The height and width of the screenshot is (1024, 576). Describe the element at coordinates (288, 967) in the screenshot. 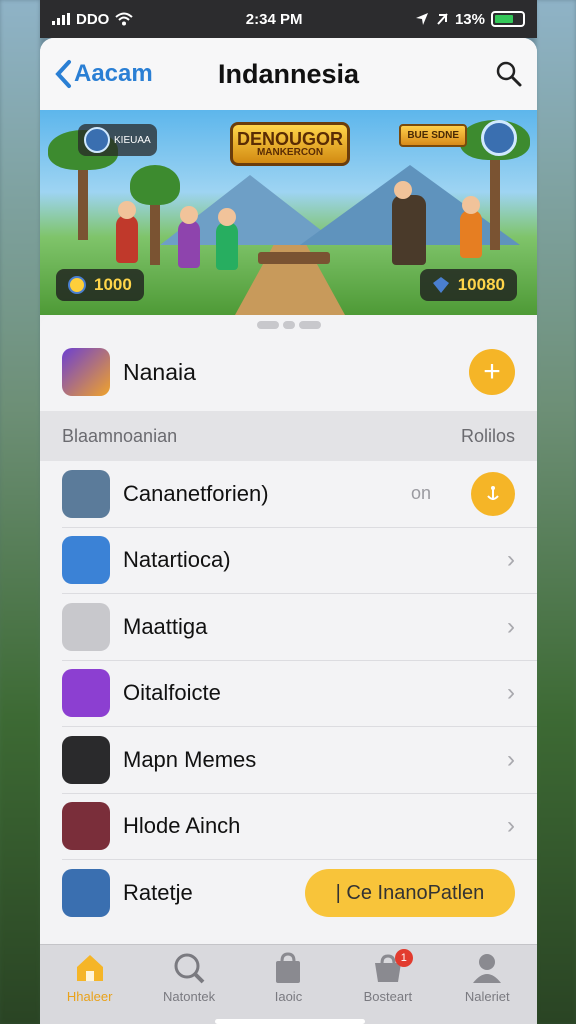

I see `bag-icon` at that location.